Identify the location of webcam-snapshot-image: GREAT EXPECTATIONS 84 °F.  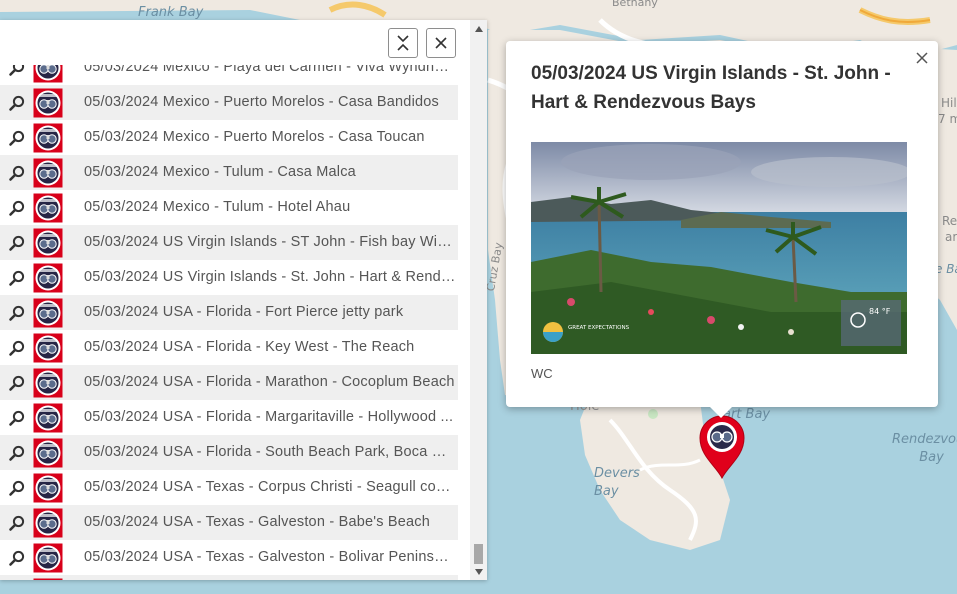
(719, 248).